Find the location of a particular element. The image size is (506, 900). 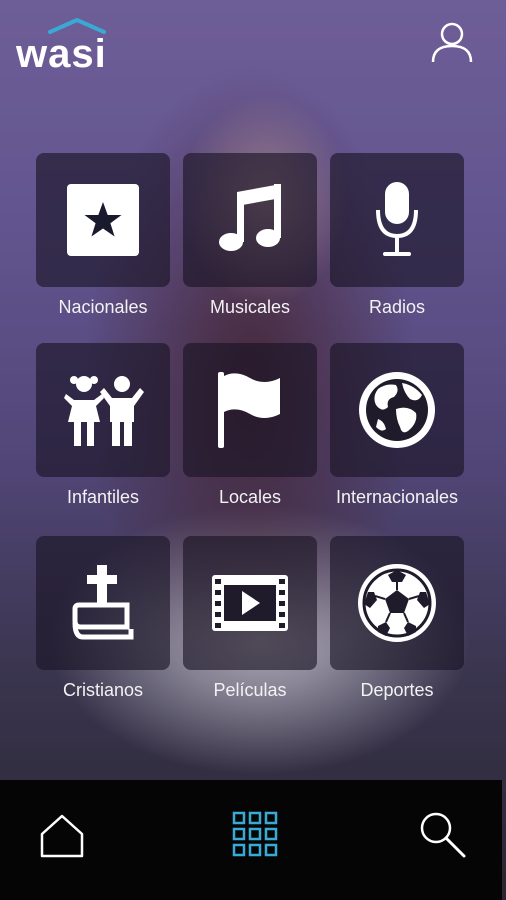

microphone-icon is located at coordinates (397, 219).